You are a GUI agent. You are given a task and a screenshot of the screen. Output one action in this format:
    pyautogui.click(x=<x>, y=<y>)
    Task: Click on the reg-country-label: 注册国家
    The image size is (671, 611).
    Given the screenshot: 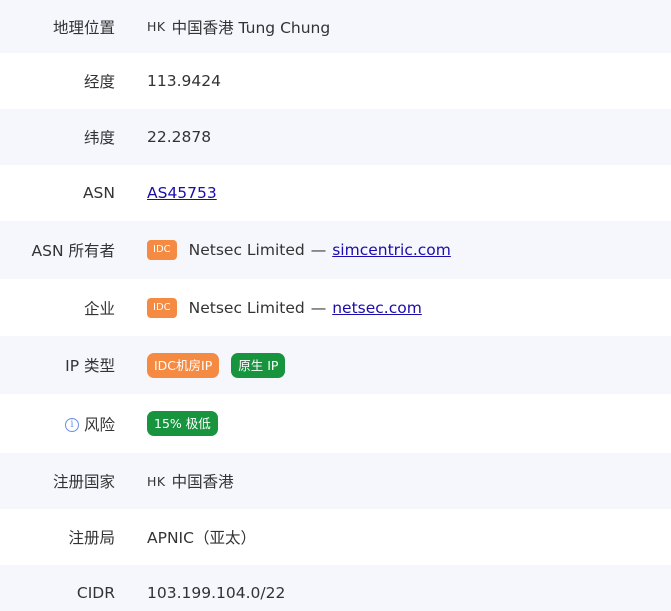 What is the action you would take?
    pyautogui.click(x=83, y=482)
    